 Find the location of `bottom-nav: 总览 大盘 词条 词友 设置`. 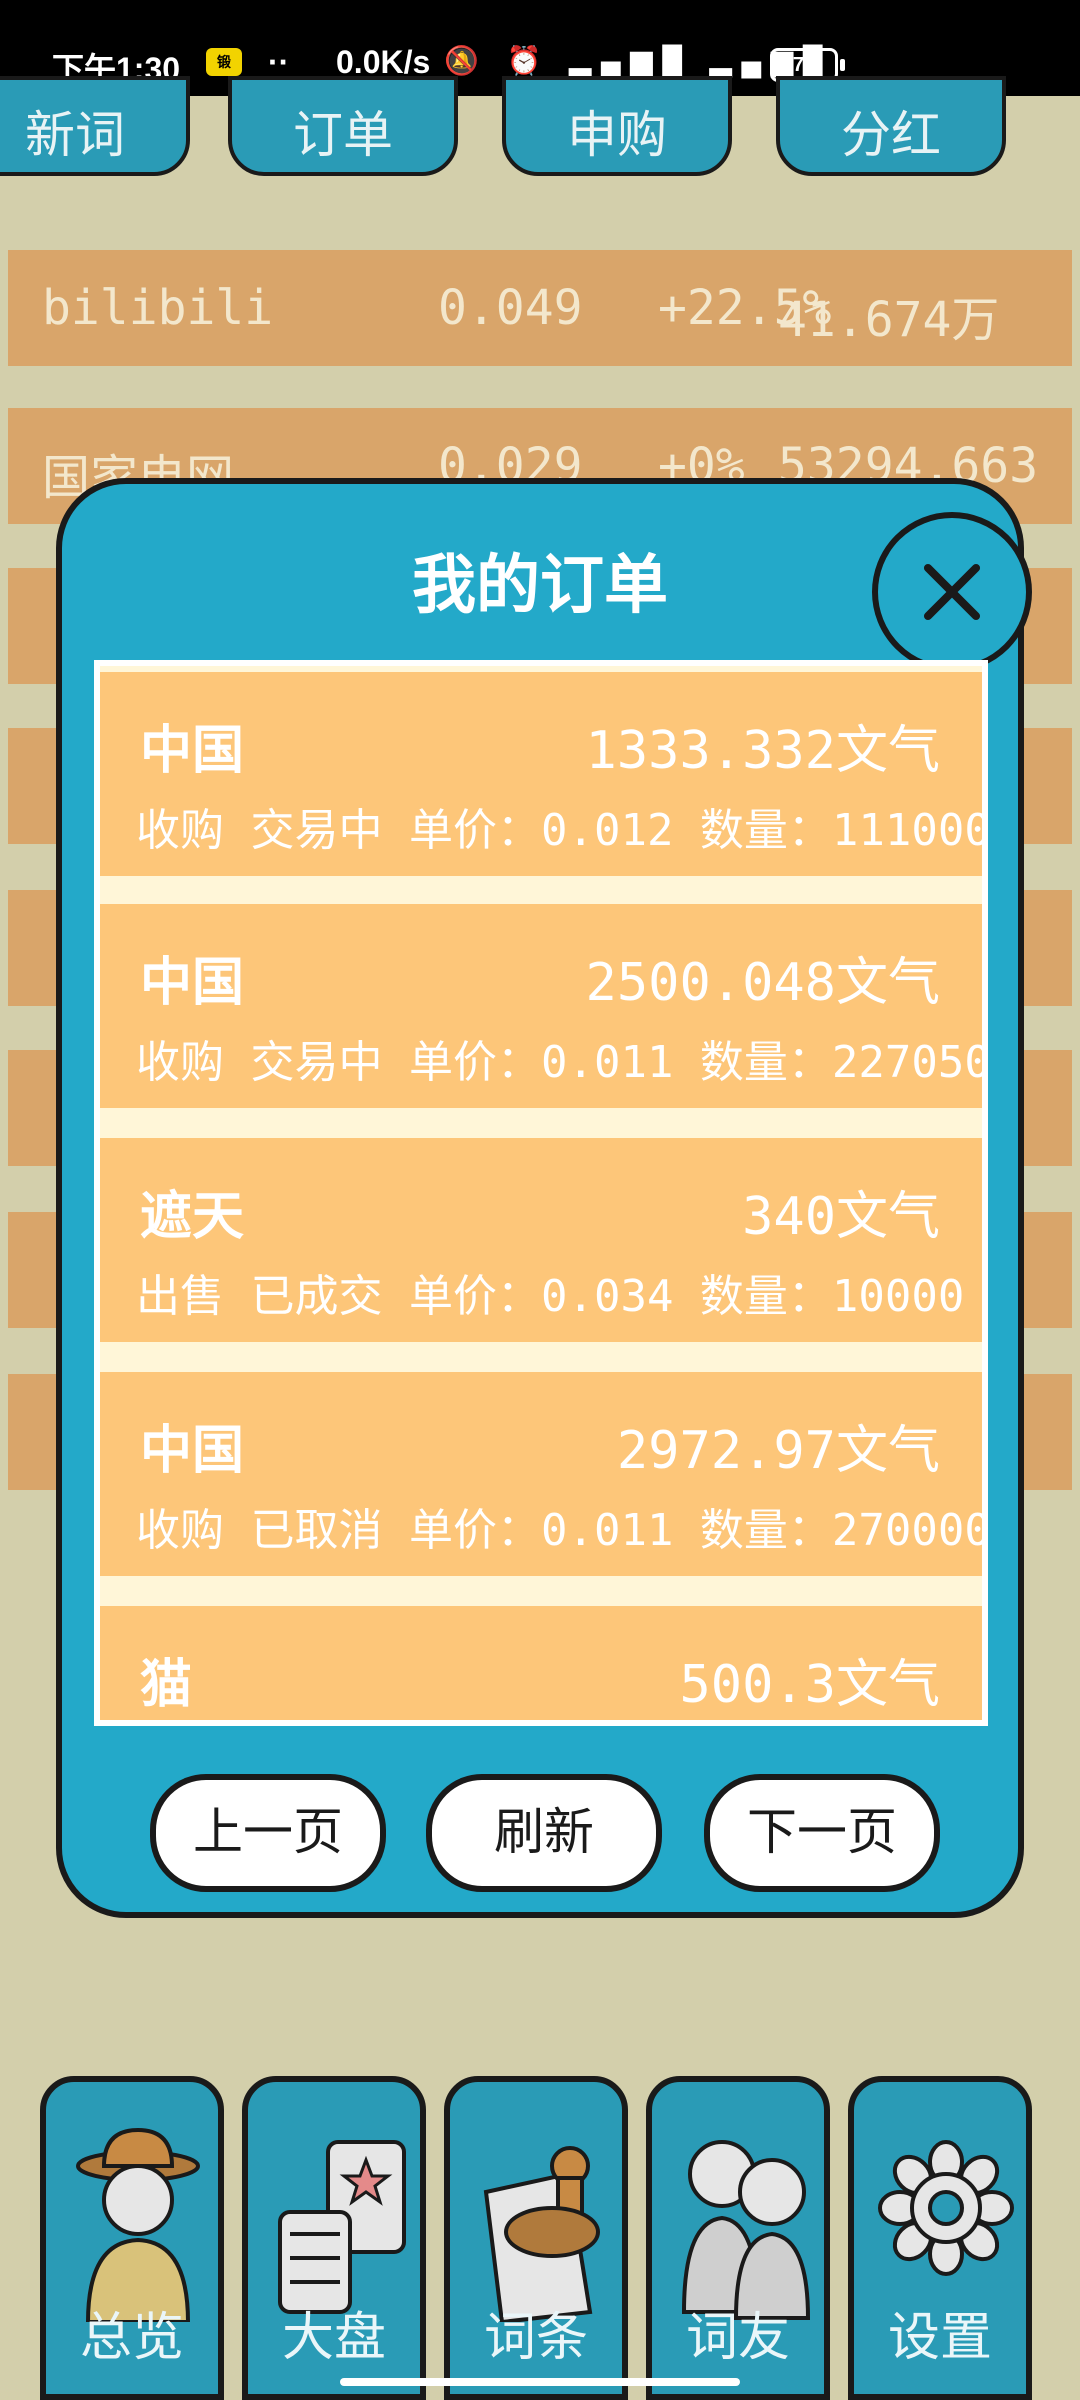

bottom-nav: 总览 大盘 词条 词友 设置 is located at coordinates (540, 2238).